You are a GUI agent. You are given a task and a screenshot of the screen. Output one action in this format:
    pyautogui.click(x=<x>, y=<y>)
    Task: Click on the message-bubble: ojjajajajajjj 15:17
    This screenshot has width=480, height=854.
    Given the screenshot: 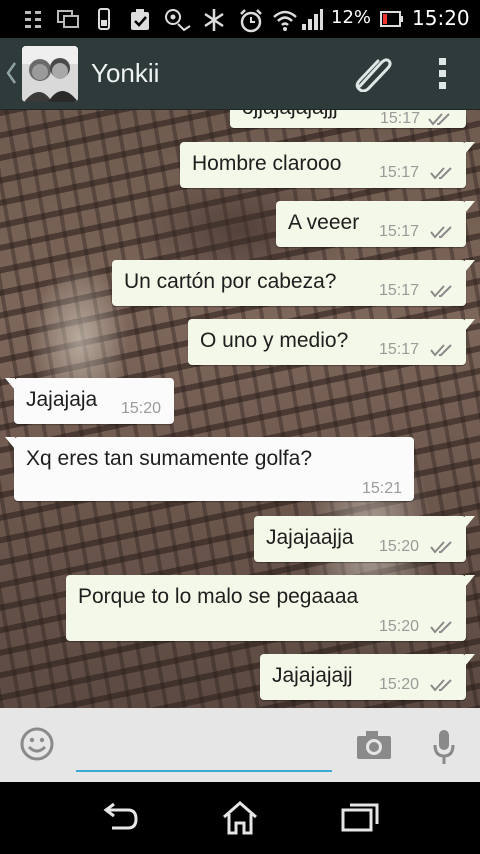 What is the action you would take?
    pyautogui.click(x=348, y=119)
    